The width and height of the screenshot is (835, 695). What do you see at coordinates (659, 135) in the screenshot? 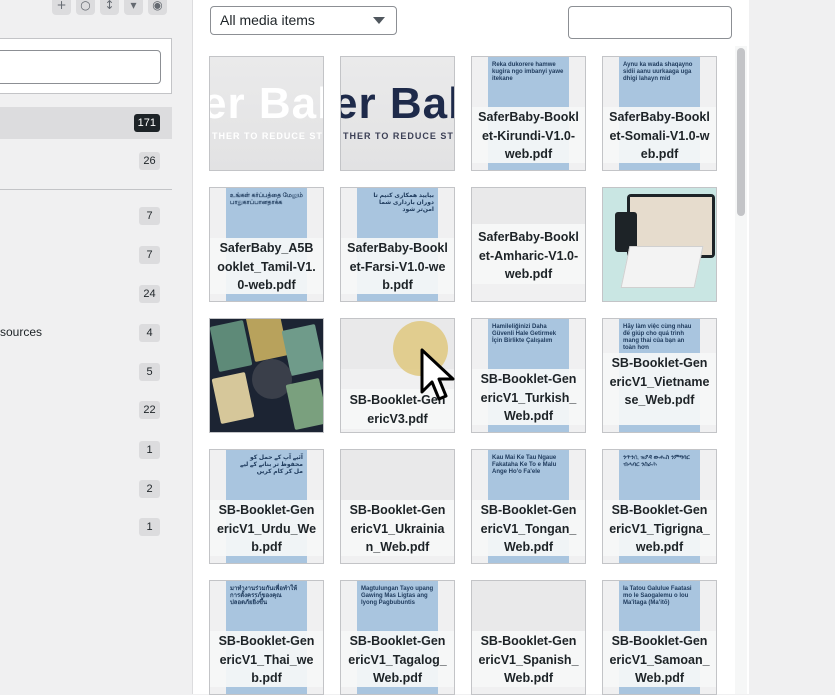
I see `file-name: SaferBaby-Booklet-Somali-V1.0-web.pdf` at bounding box center [659, 135].